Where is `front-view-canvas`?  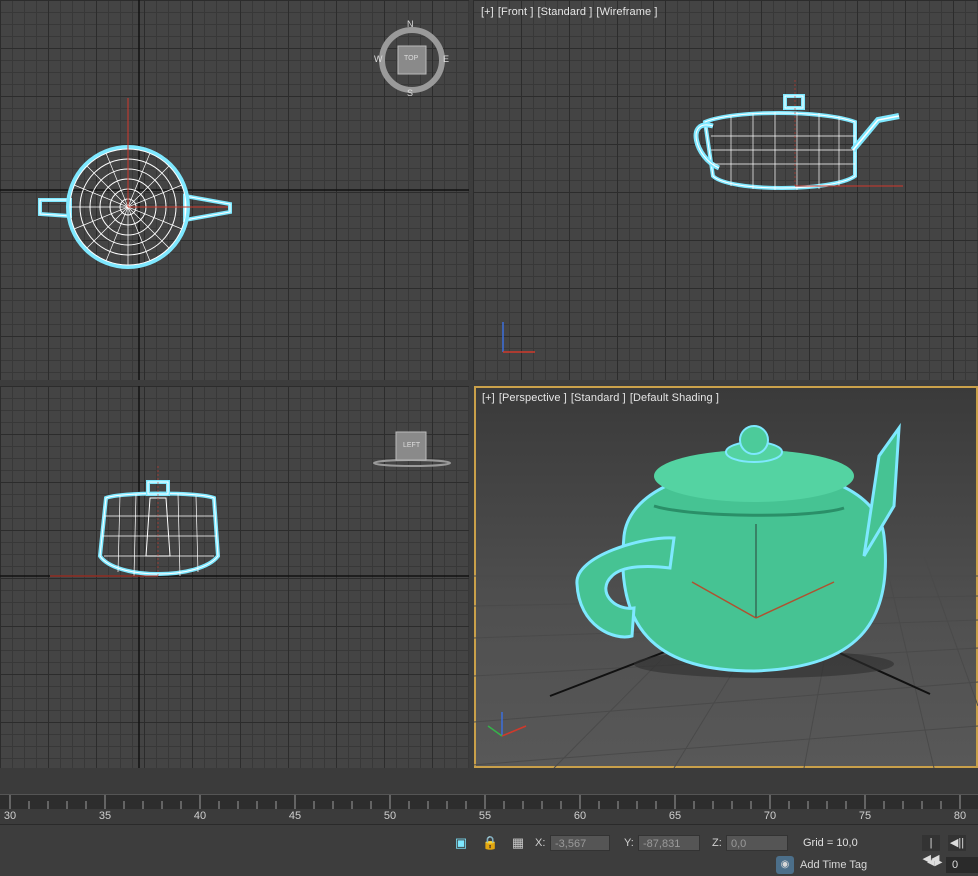
front-view-canvas is located at coordinates (702, 216).